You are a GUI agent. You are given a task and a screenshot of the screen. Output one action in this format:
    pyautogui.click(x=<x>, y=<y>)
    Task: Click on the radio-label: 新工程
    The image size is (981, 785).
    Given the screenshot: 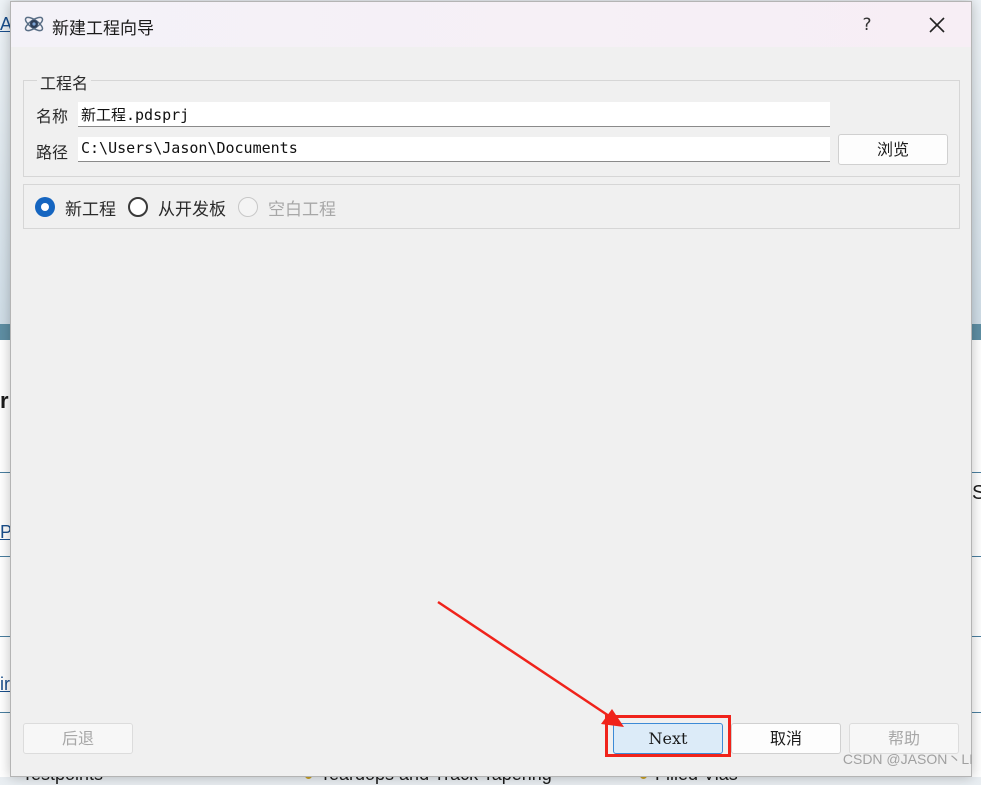 What is the action you would take?
    pyautogui.click(x=90, y=209)
    